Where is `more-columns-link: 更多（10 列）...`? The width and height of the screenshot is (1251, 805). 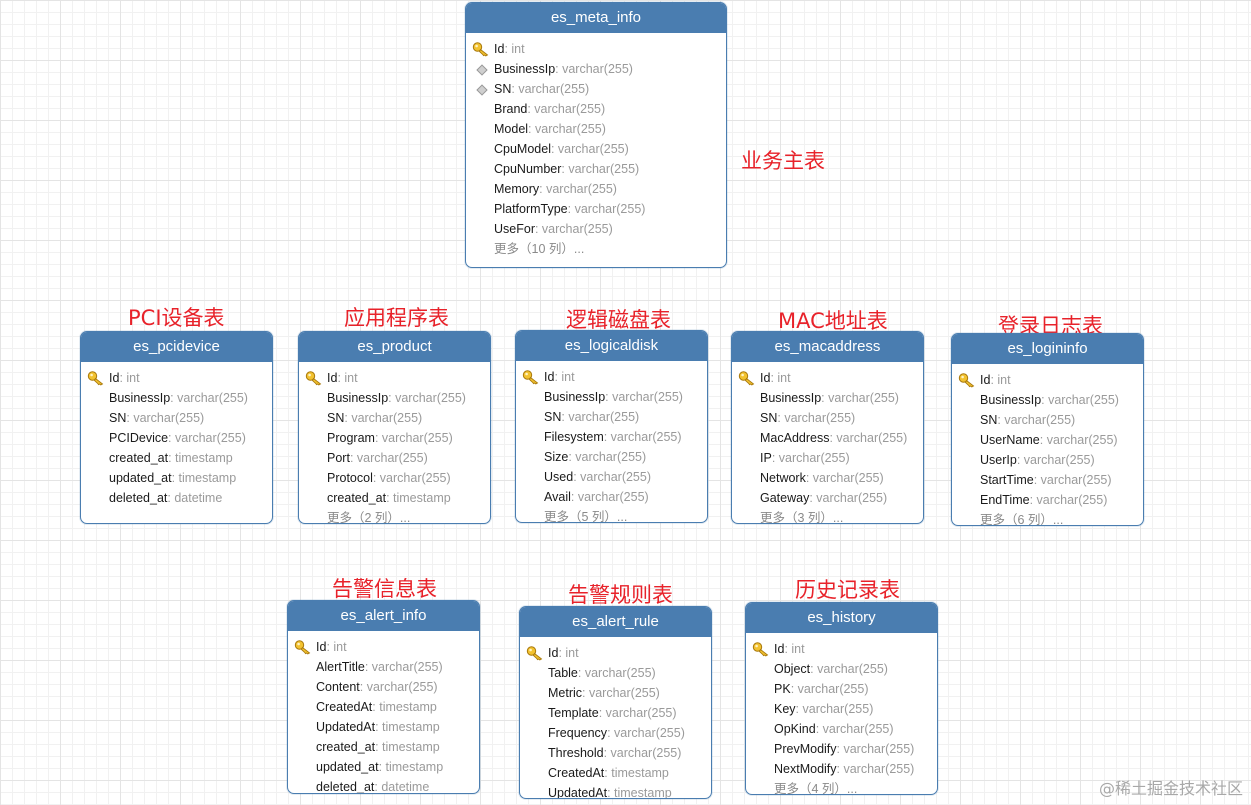
more-columns-link: 更多（10 列）... is located at coordinates (596, 249).